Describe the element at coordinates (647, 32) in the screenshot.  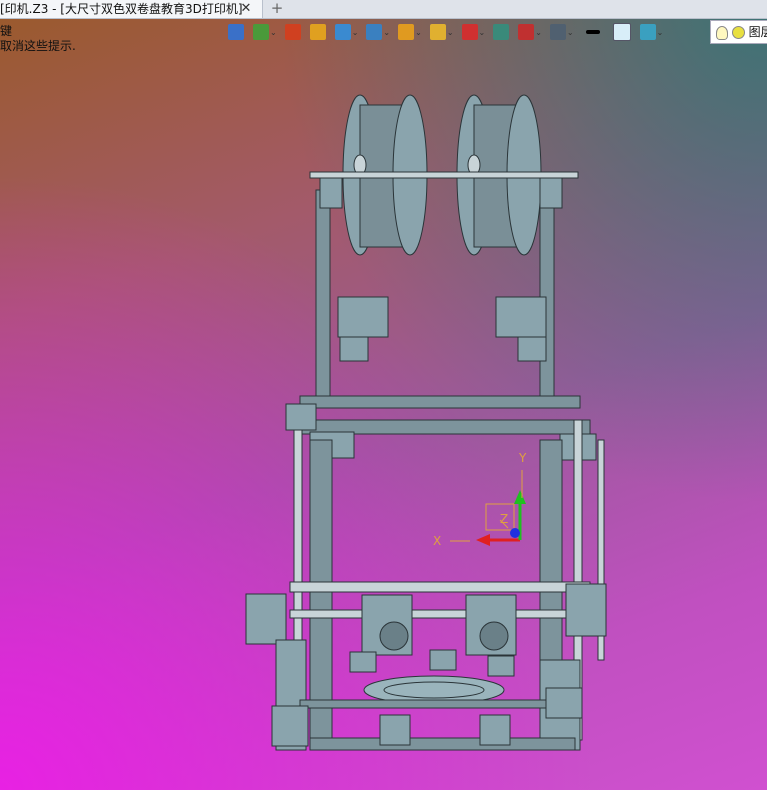
I see `layers-icon` at that location.